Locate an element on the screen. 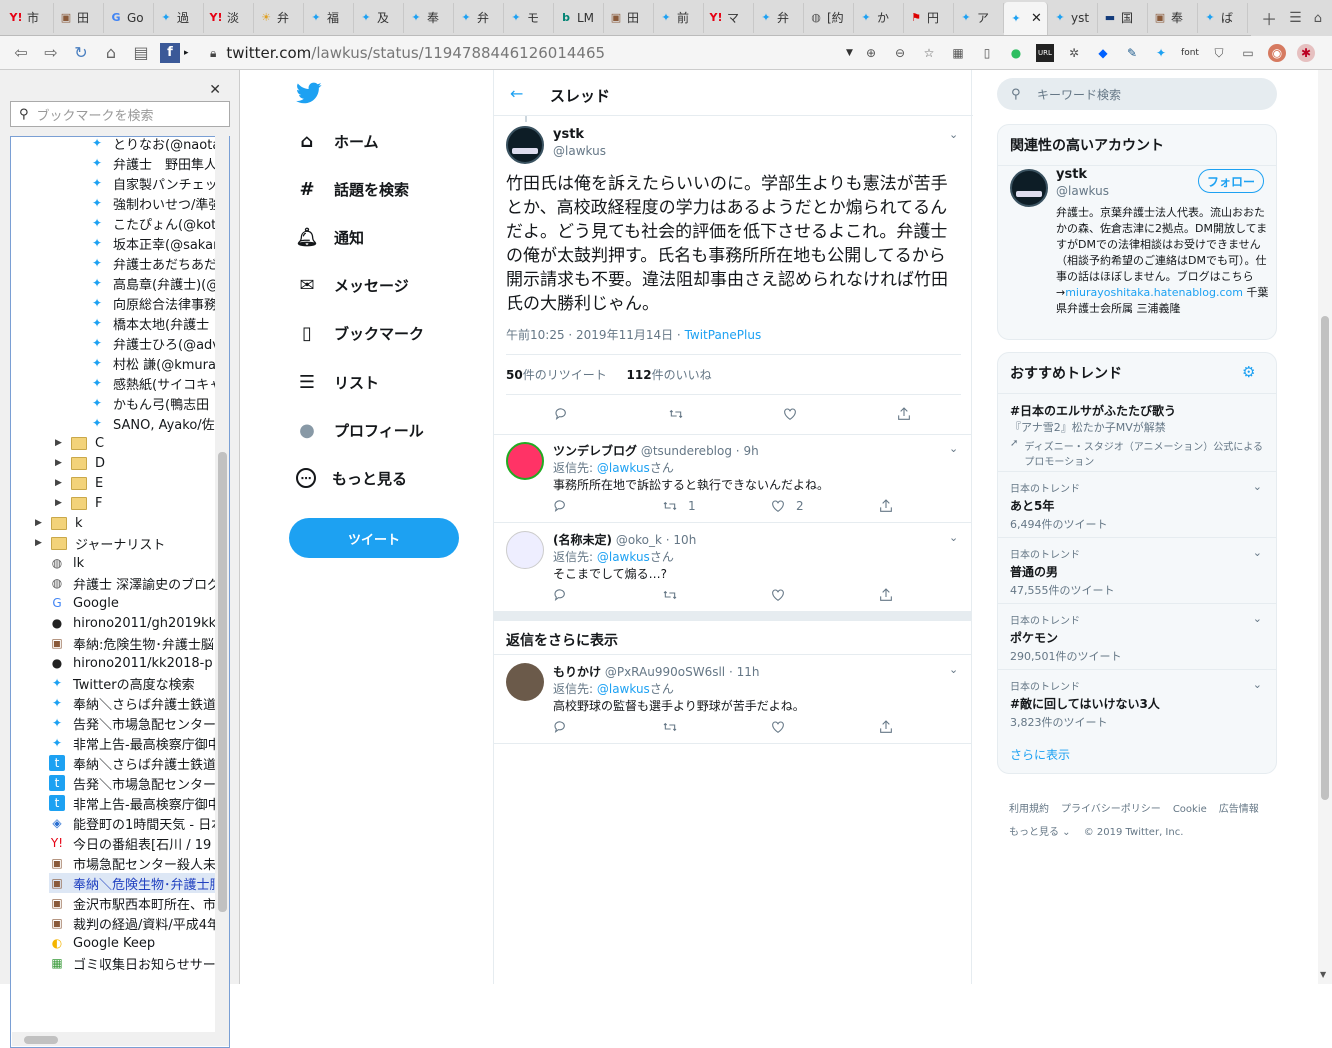  tab-list-icon: ☰ is located at coordinates (1295, 18).